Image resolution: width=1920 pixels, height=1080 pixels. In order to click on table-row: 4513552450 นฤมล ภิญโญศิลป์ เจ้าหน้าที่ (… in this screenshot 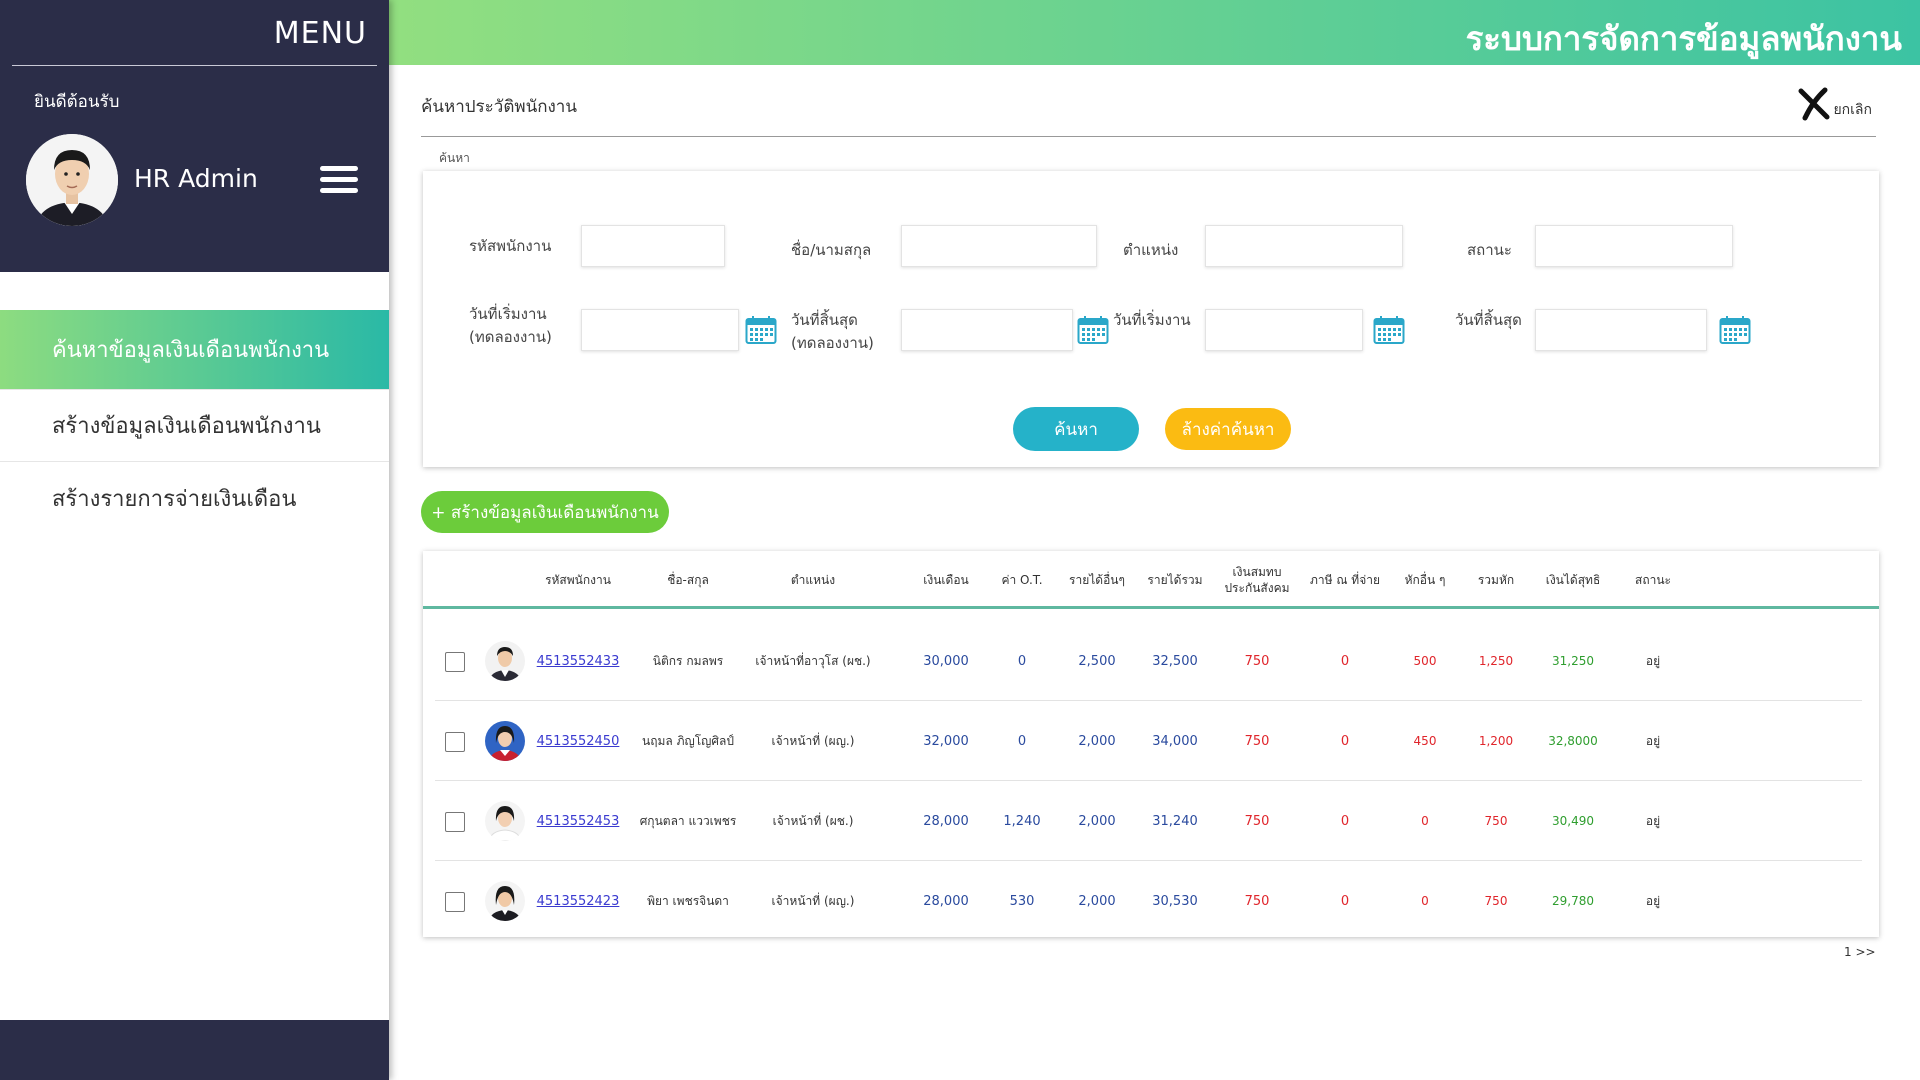, I will do `click(1148, 741)`.